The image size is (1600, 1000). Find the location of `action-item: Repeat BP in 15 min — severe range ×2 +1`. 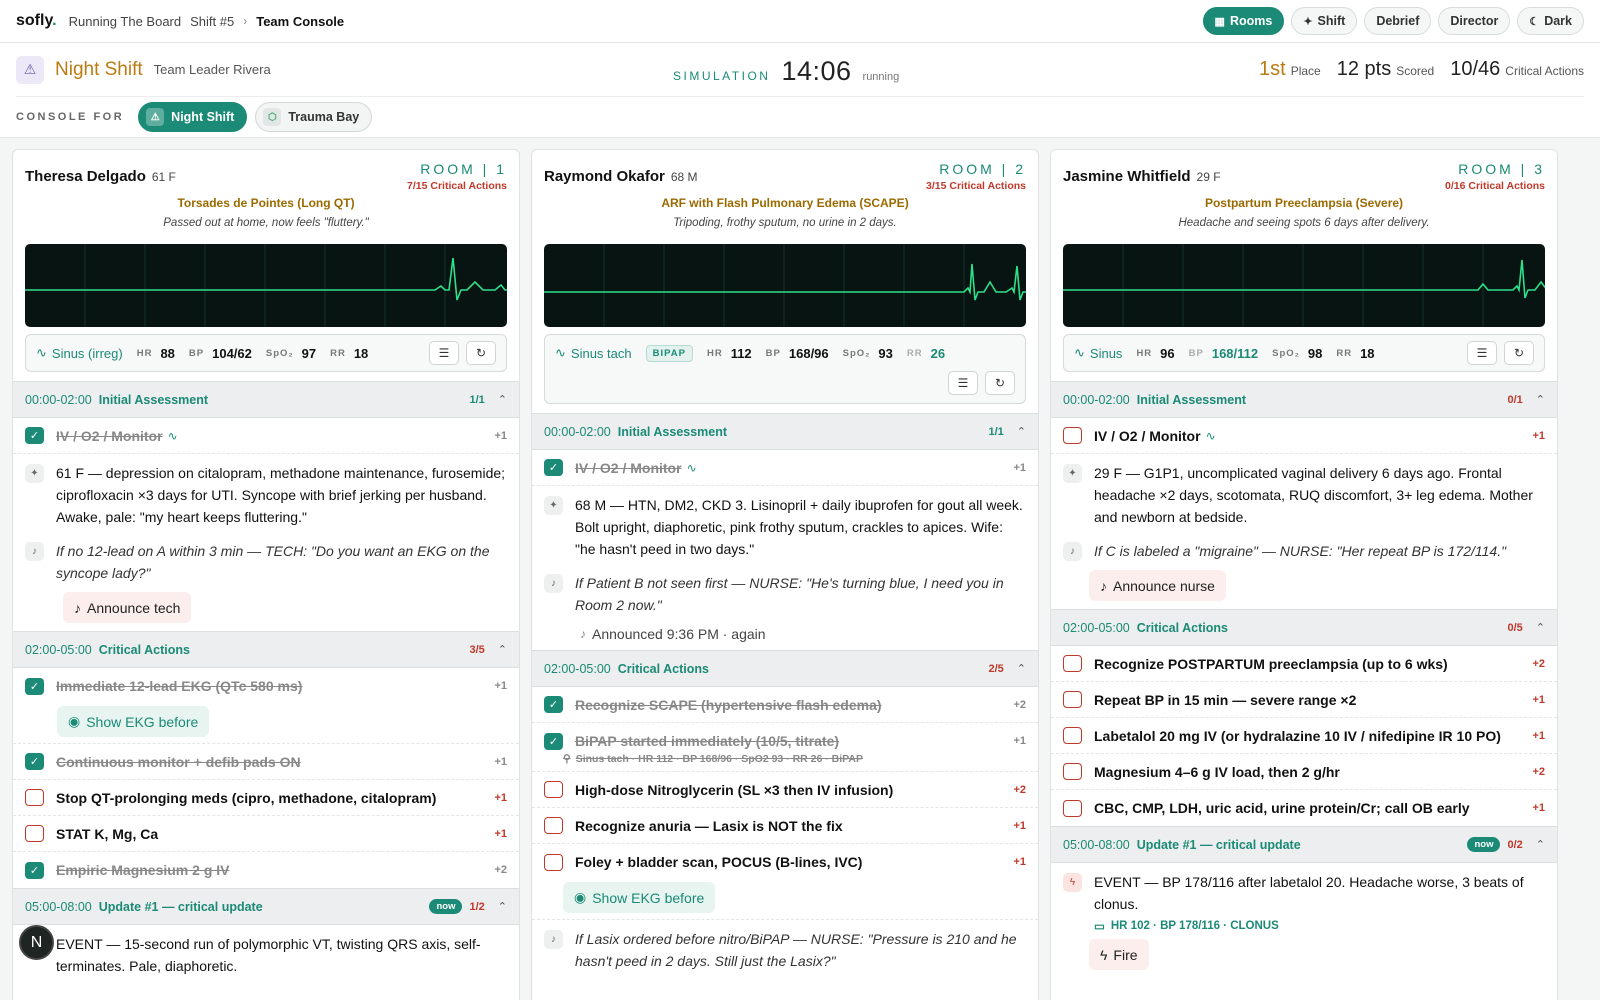

action-item: Repeat BP in 15 min — severe range ×2 +1 is located at coordinates (1304, 700).